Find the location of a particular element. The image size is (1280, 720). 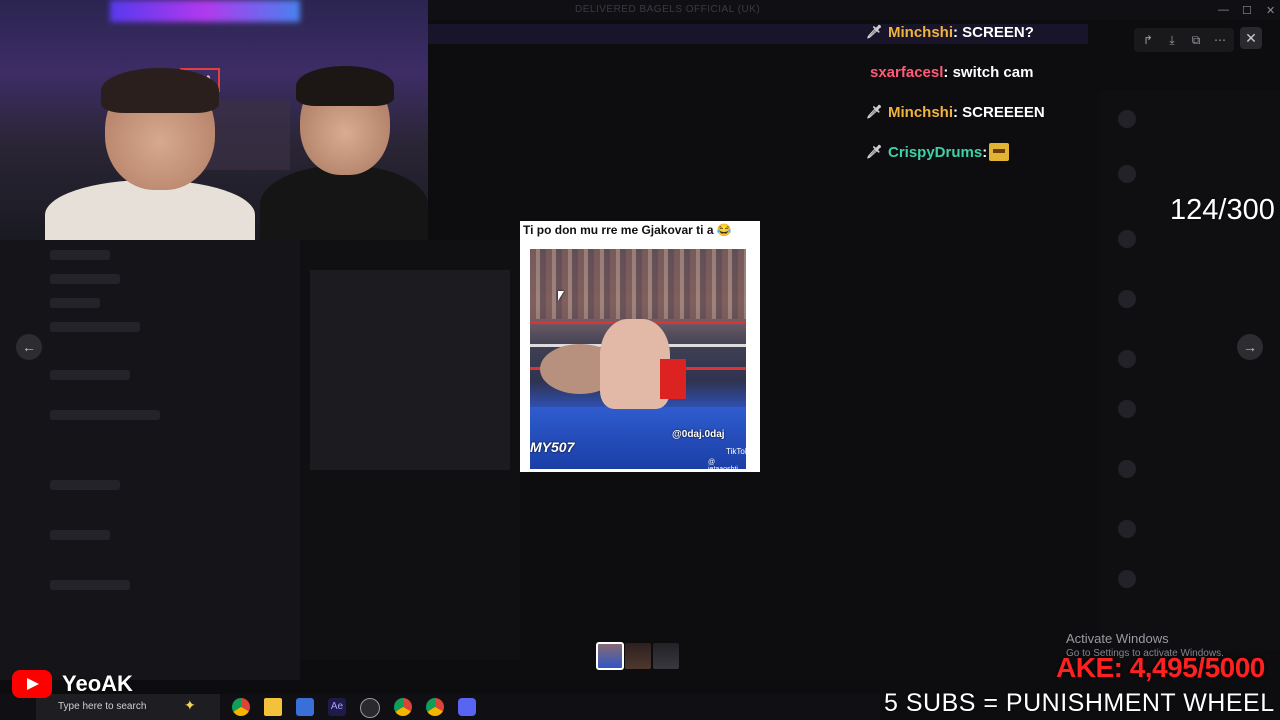

chrome-icon is located at coordinates (241, 707).